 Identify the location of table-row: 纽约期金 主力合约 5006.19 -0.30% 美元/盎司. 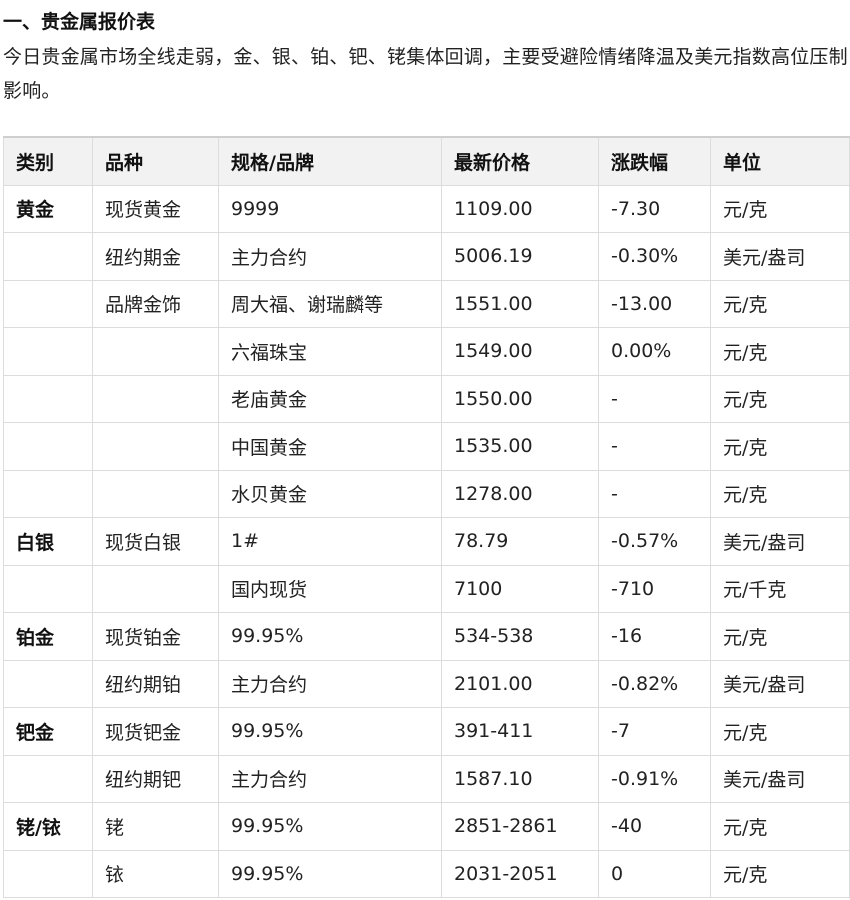
(426, 256).